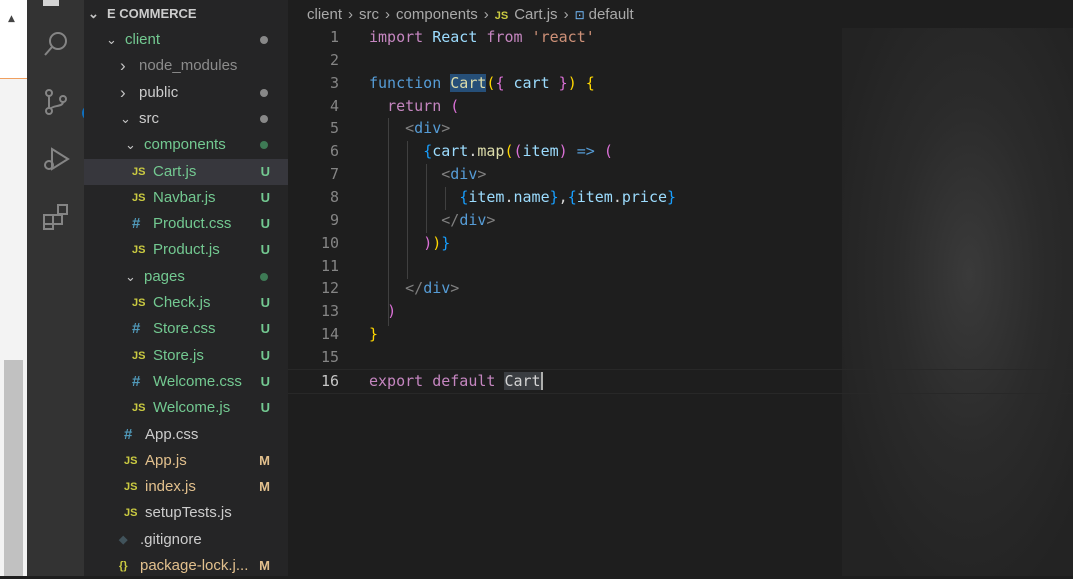 Image resolution: width=1073 pixels, height=579 pixels. I want to click on breadcrumb-src: src, so click(369, 15).